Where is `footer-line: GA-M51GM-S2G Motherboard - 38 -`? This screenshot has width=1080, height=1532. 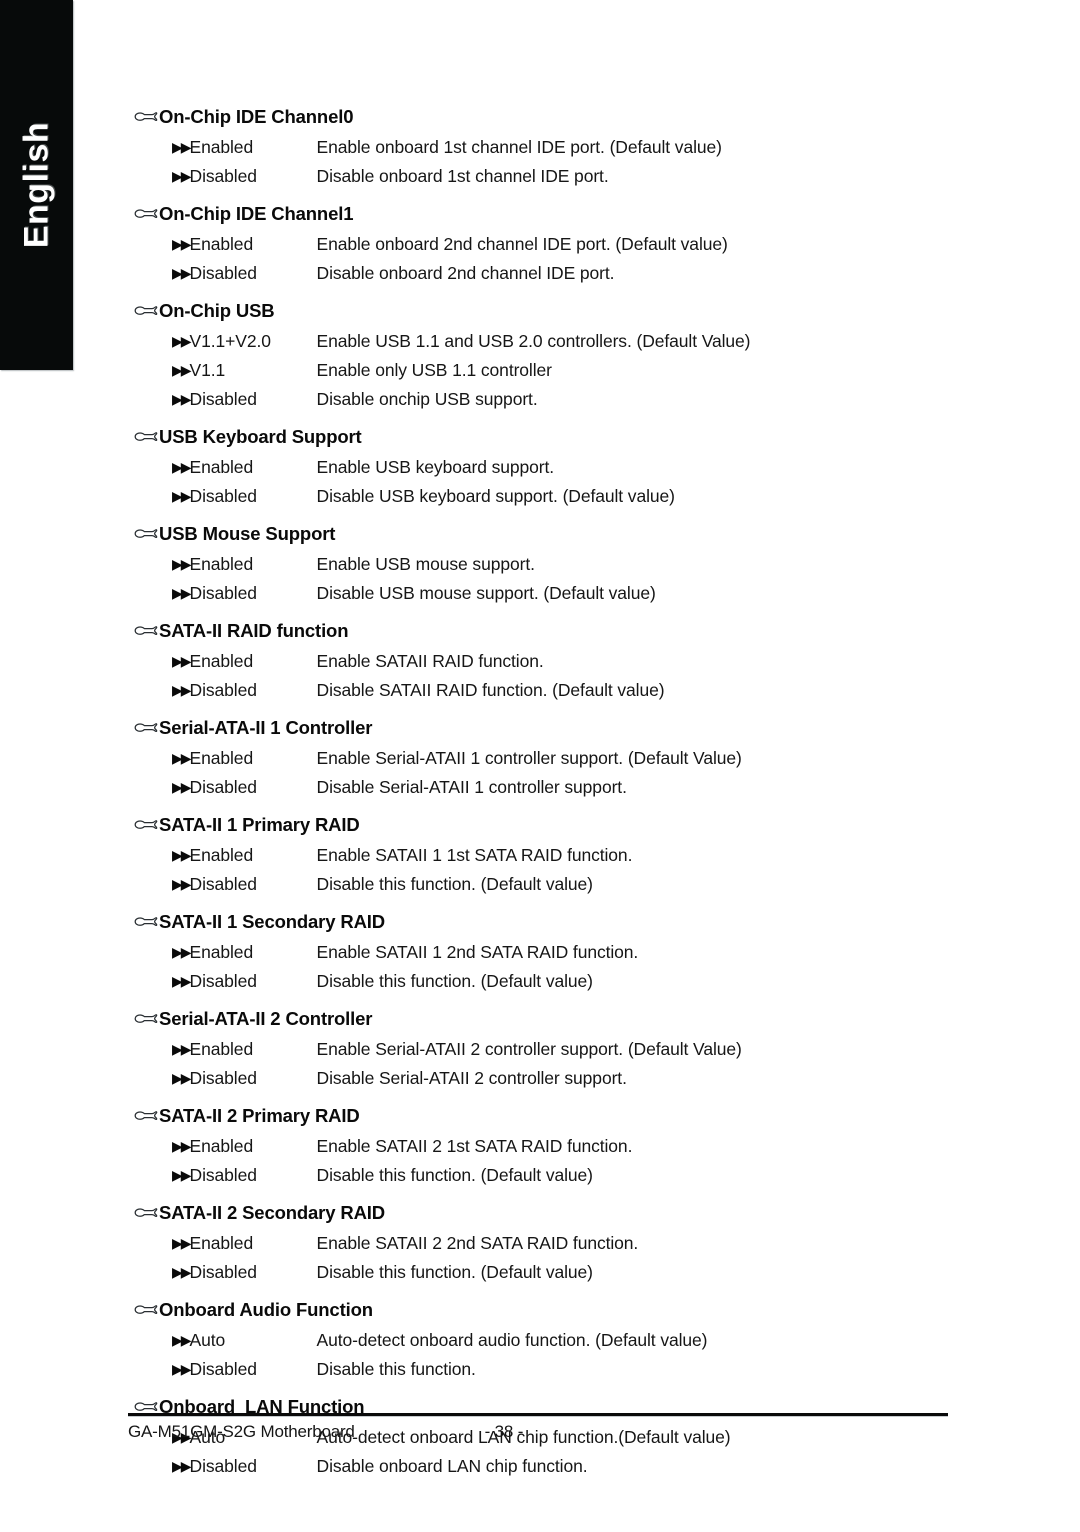
footer-line: GA-M51GM-S2G Motherboard - 38 - is located at coordinates (538, 1432).